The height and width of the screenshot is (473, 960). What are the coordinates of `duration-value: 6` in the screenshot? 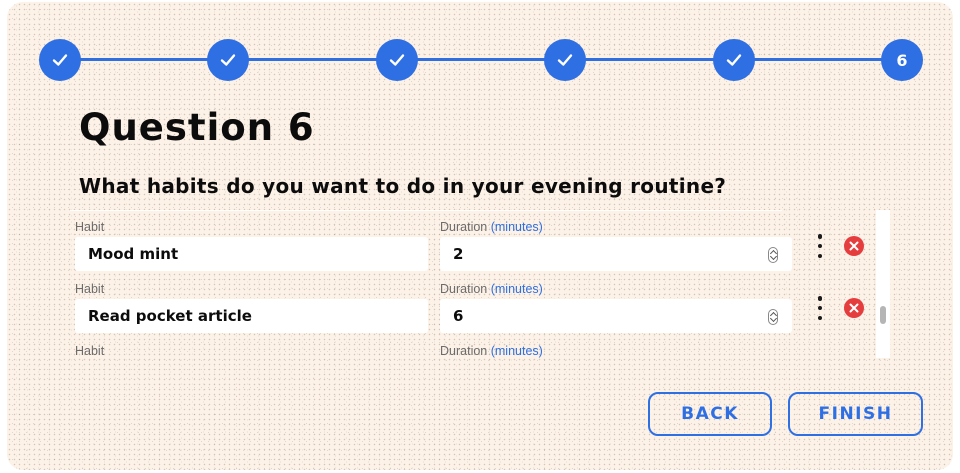 It's located at (458, 316).